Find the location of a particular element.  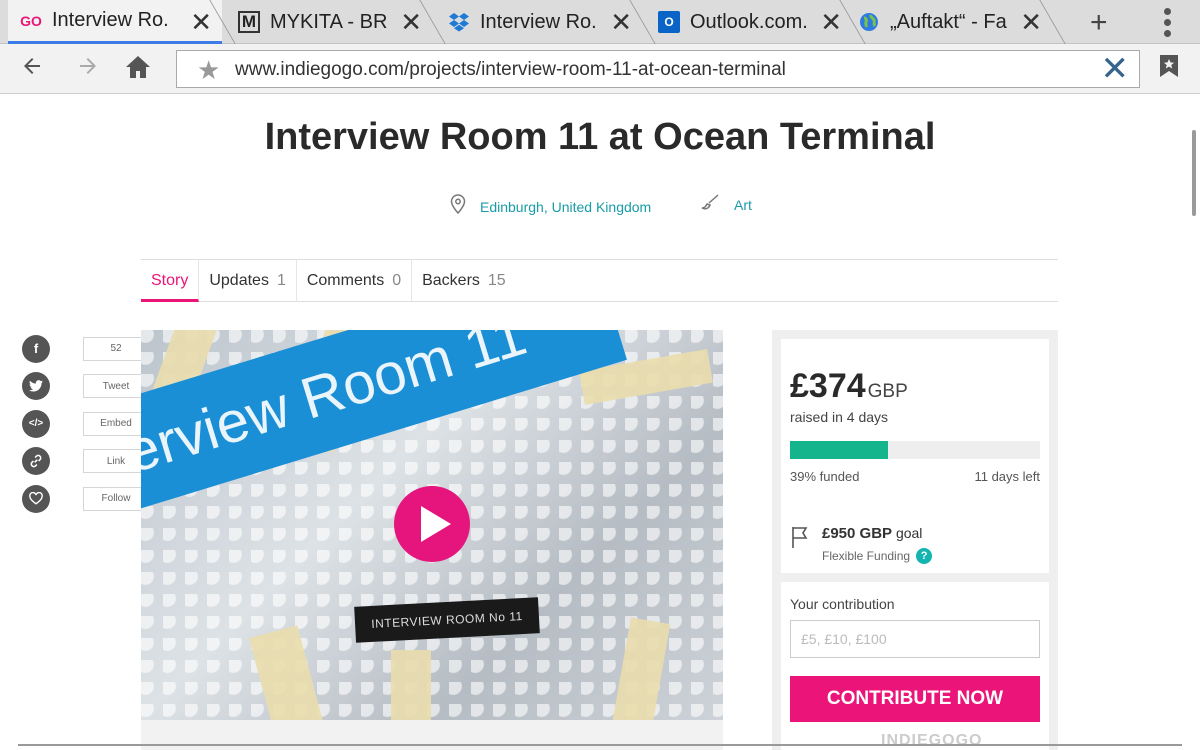

tab-updates: Updates 1 is located at coordinates (248, 280).